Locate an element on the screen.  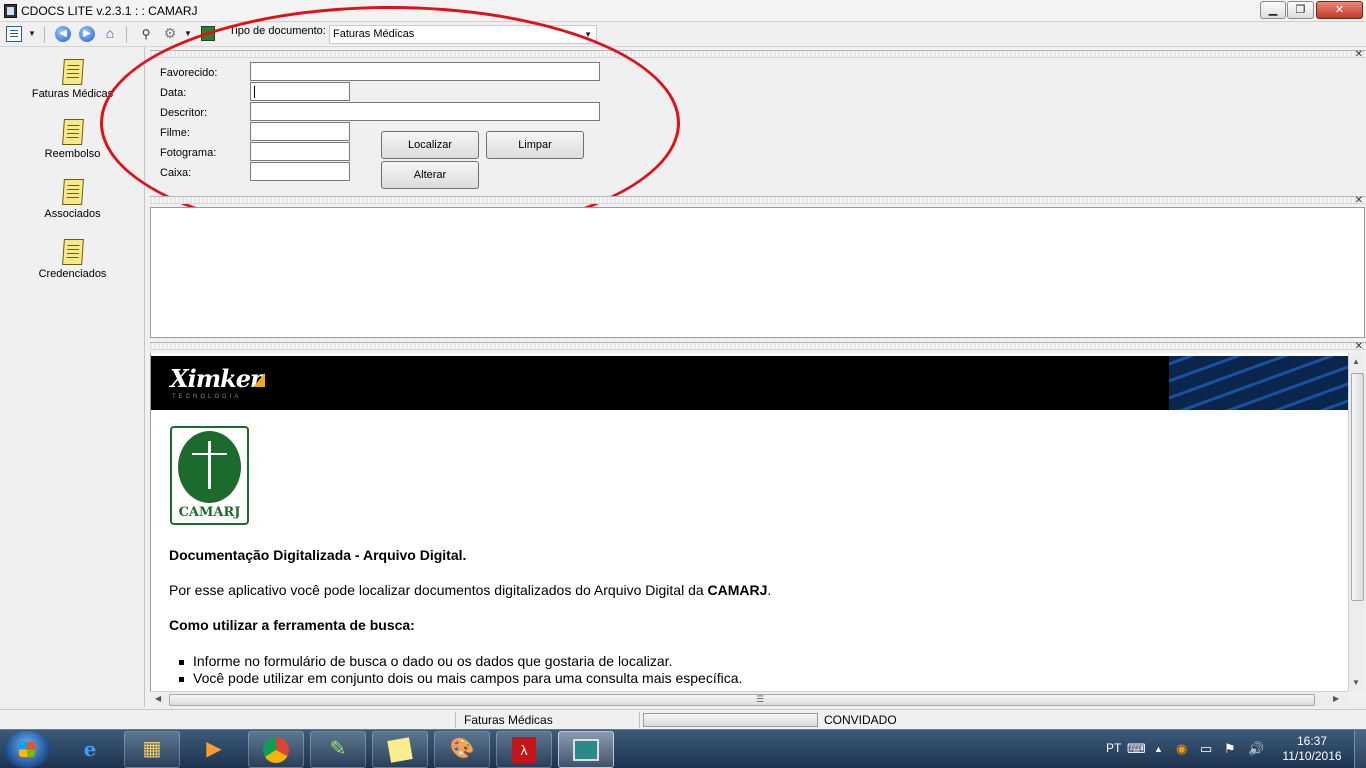
filme-field is located at coordinates (300, 131).